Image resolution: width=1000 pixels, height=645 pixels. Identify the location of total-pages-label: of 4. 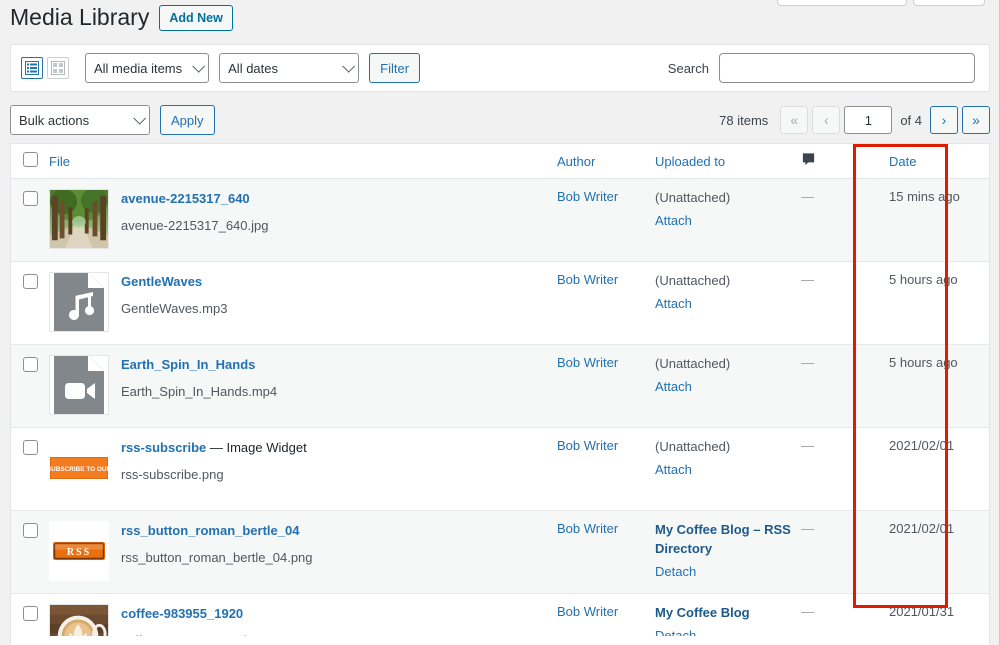
(911, 120).